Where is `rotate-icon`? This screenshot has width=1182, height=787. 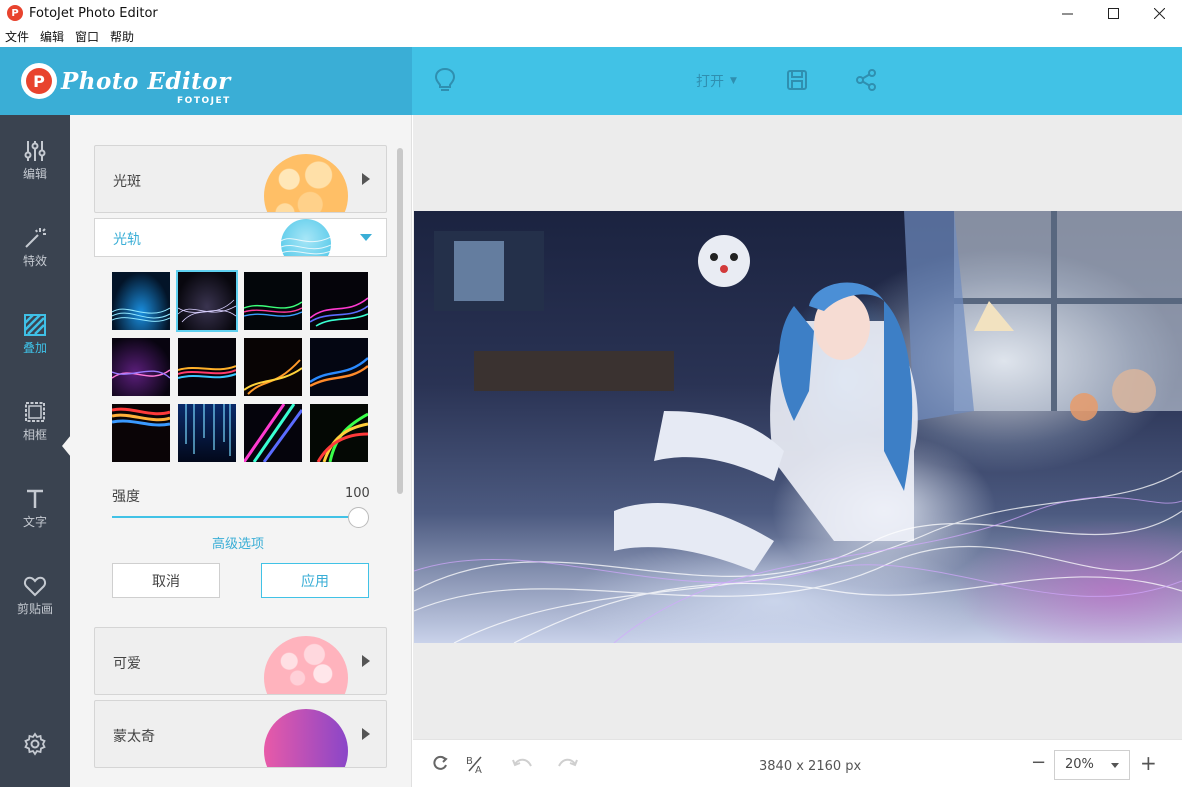
rotate-icon is located at coordinates (440, 765).